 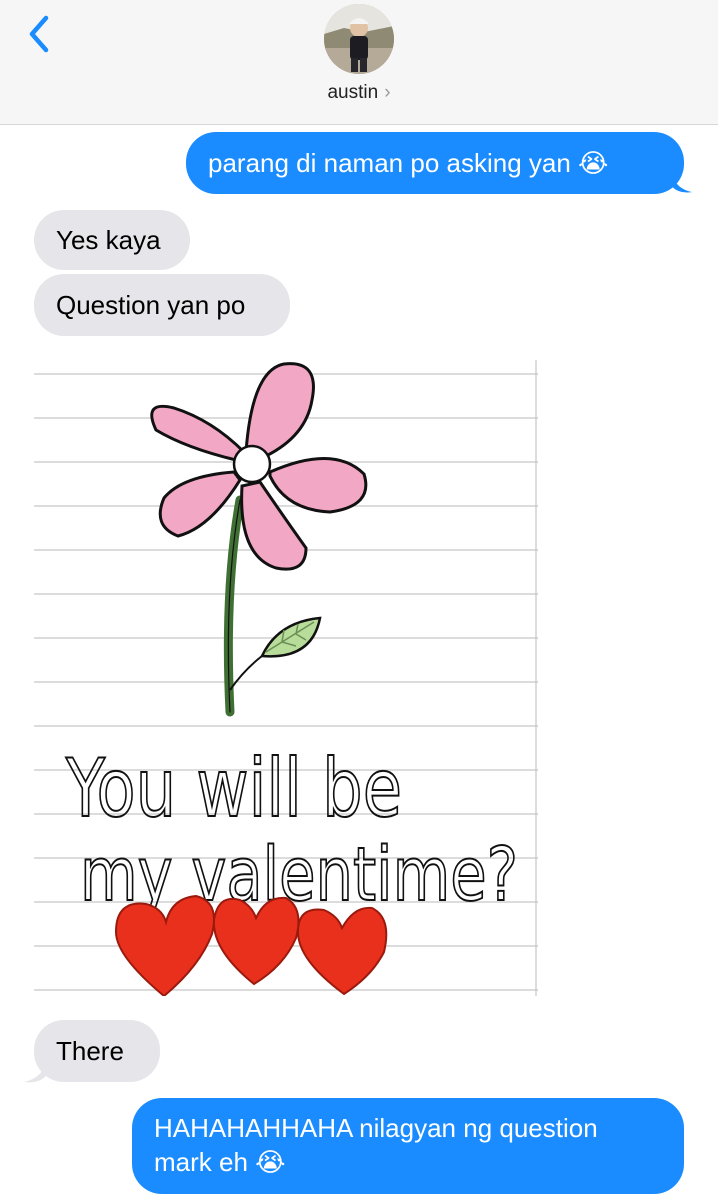 I want to click on avatar, so click(x=359, y=39).